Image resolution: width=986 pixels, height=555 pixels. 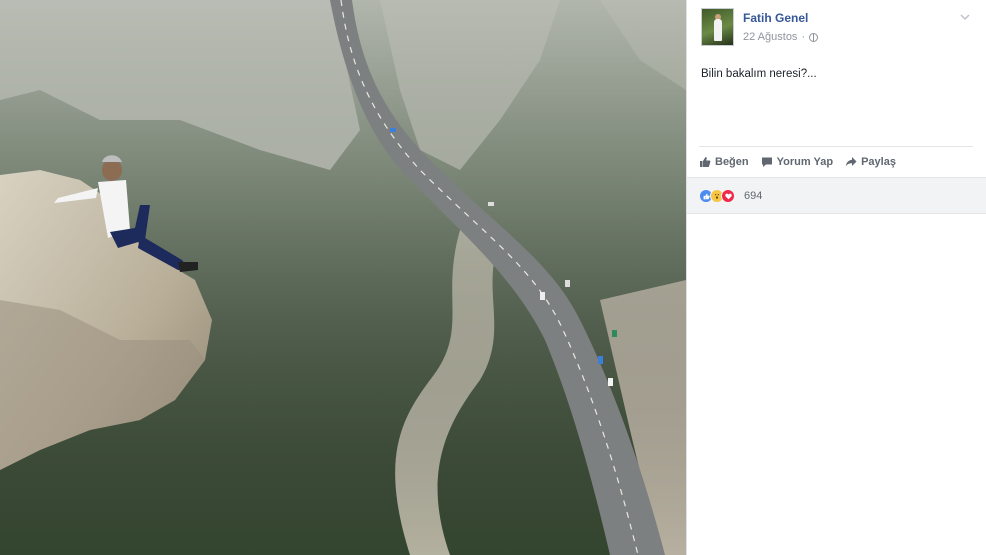 I want to click on thumbs-up-icon, so click(x=705, y=162).